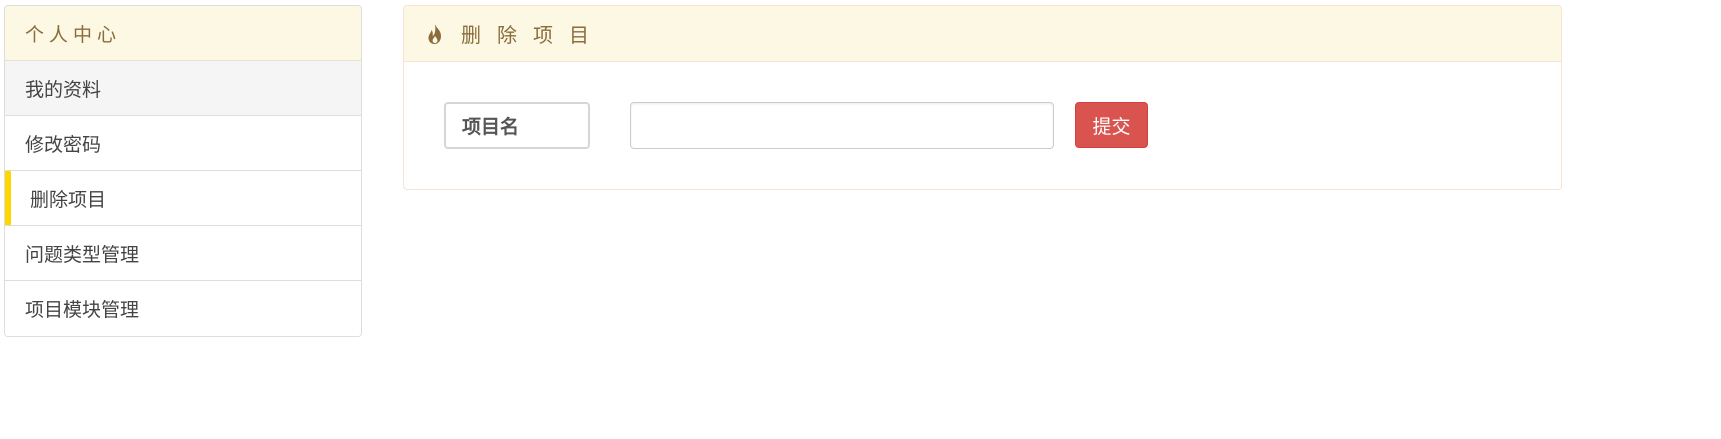 This screenshot has height=439, width=1721. I want to click on fire-icon, so click(435, 34).